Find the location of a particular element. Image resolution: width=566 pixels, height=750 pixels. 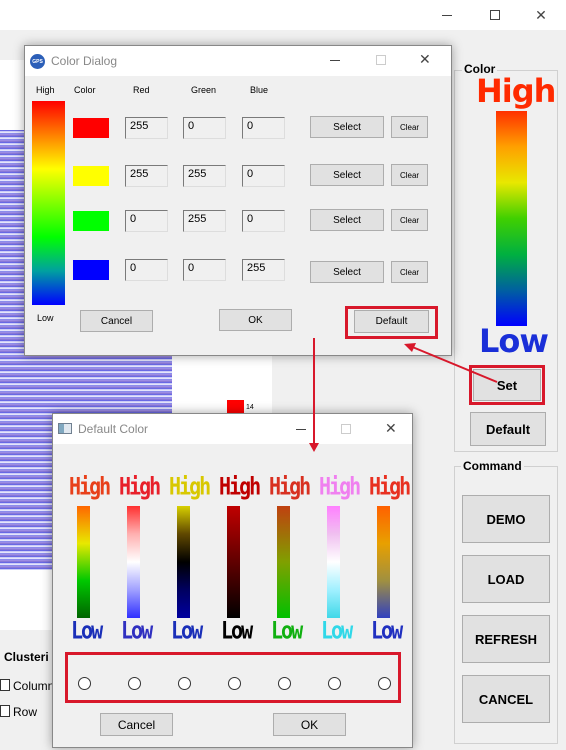

annotation-arrows is located at coordinates (403, 395).